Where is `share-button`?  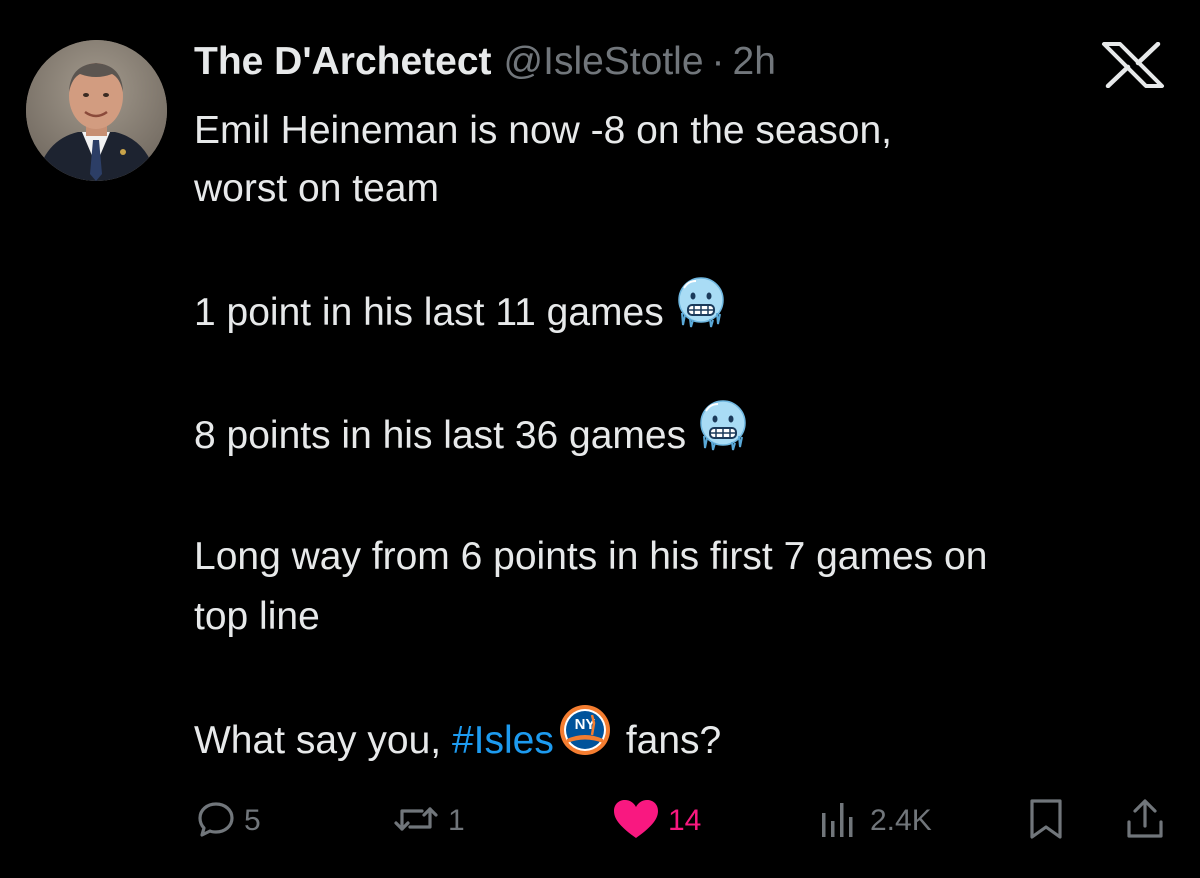 share-button is located at coordinates (1145, 821).